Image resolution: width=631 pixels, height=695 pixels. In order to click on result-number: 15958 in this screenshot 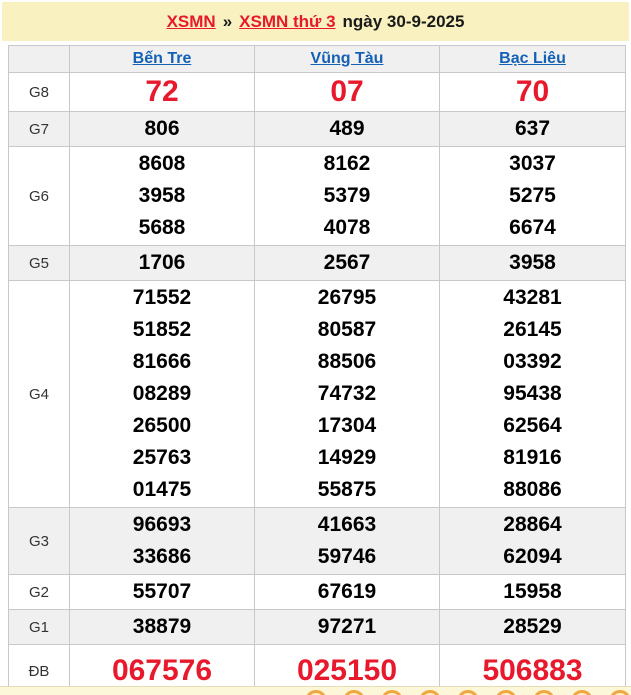, I will do `click(532, 591)`.